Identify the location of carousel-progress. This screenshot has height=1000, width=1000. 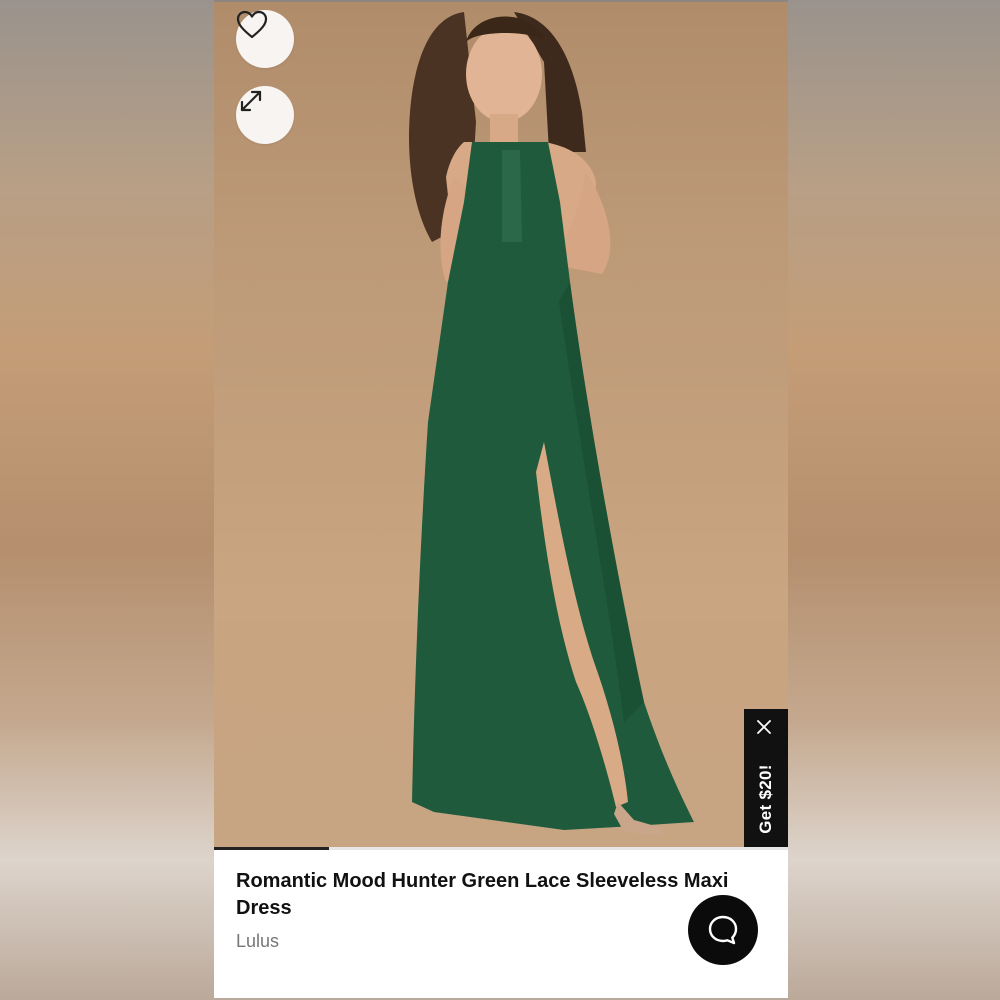
(271, 848).